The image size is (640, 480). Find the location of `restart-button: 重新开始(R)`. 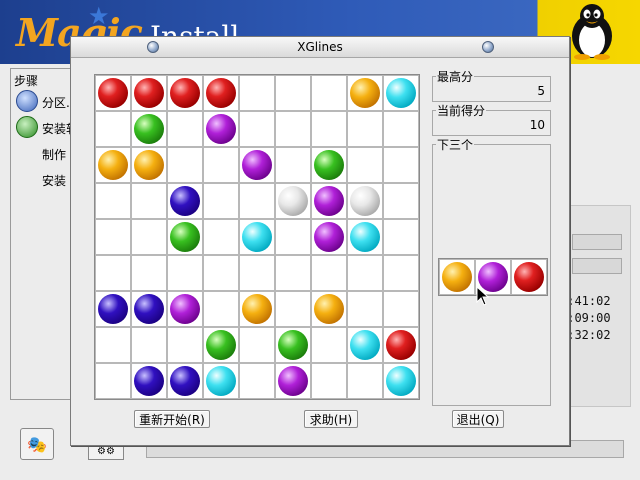

restart-button: 重新开始(R) is located at coordinates (172, 419).